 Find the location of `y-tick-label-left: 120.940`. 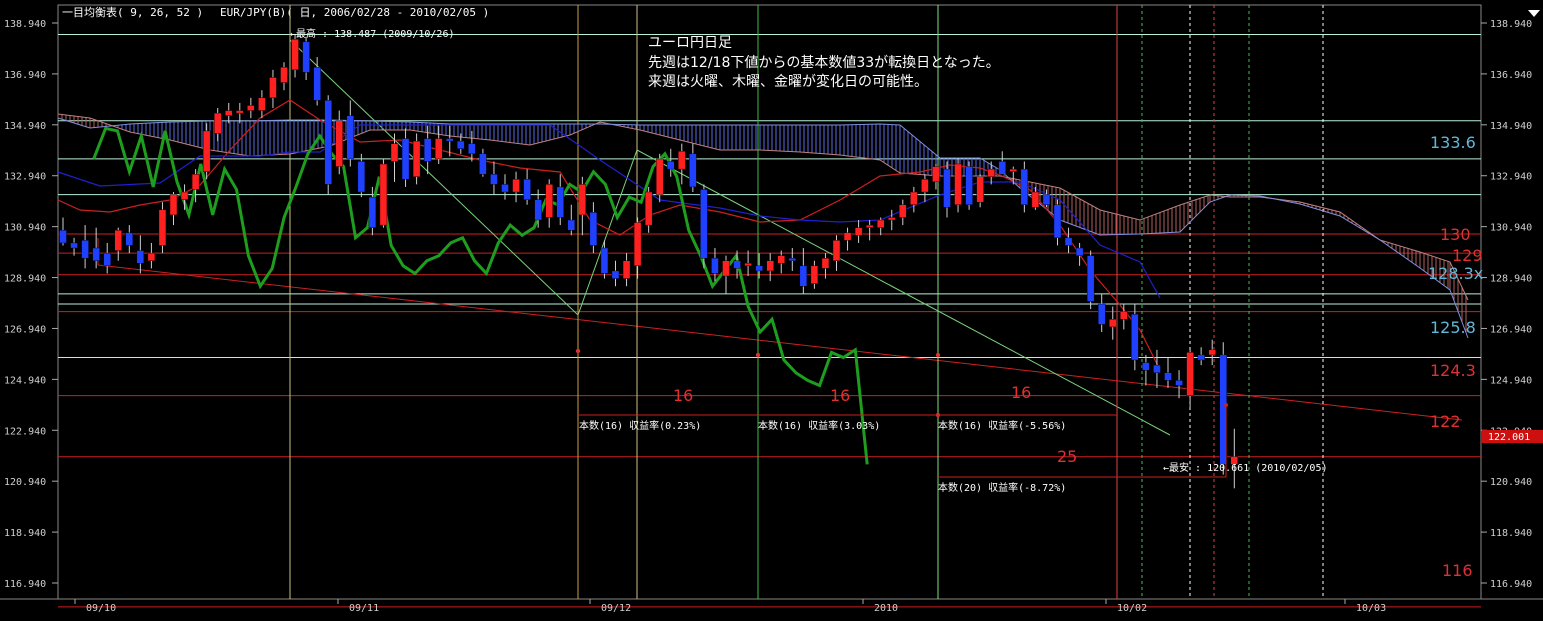

y-tick-label-left: 120.940 is located at coordinates (25, 482).